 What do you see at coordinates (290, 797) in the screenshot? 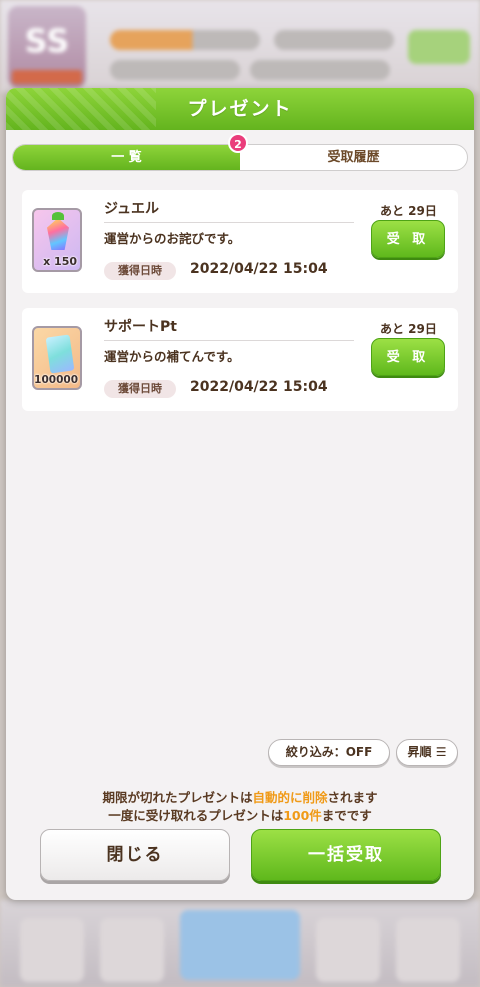
I see `notice-highlight: 自動的に削除` at bounding box center [290, 797].